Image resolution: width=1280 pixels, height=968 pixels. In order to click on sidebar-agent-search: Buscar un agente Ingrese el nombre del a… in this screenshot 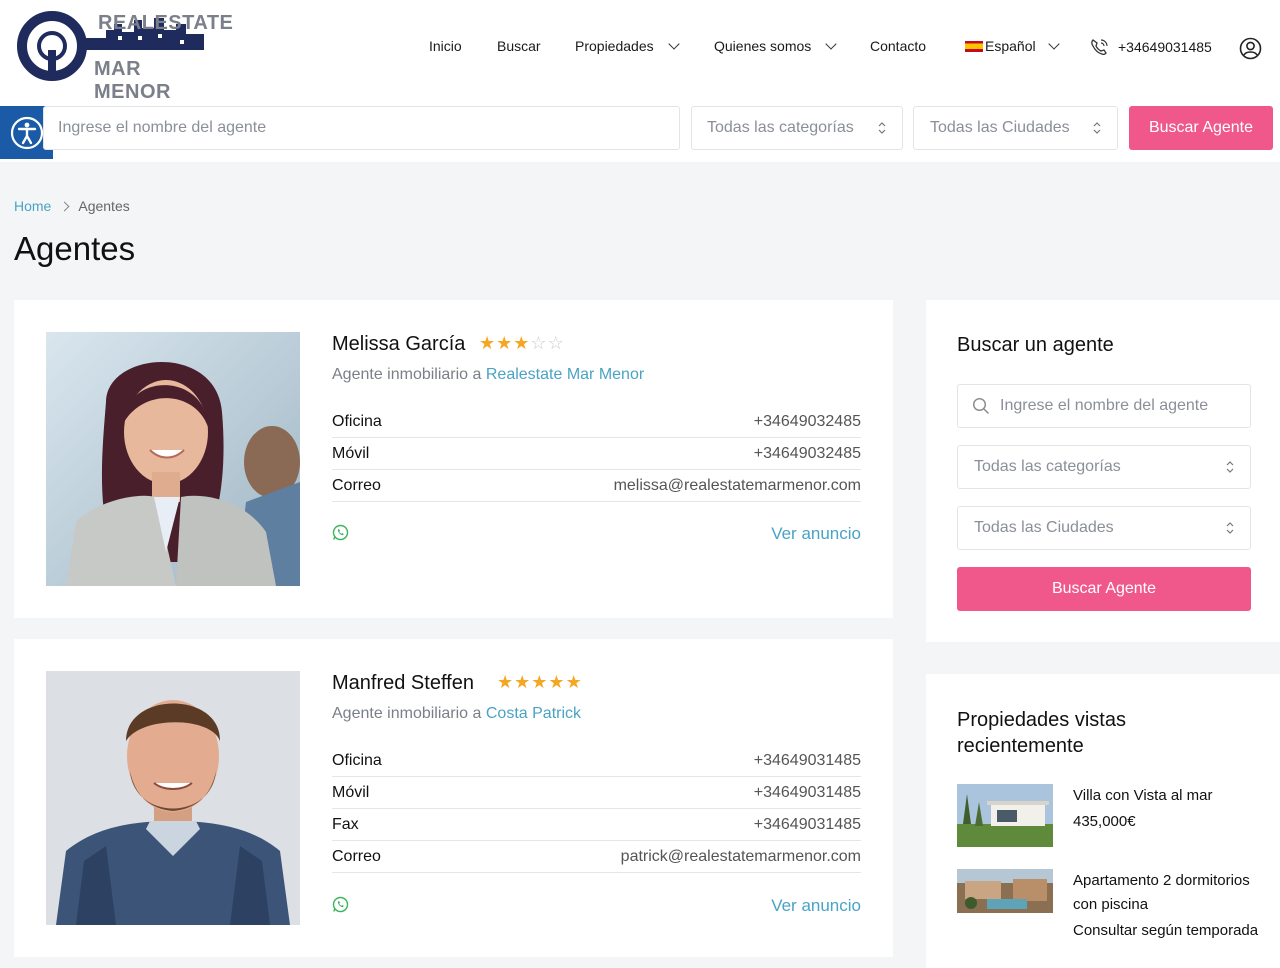, I will do `click(1103, 471)`.